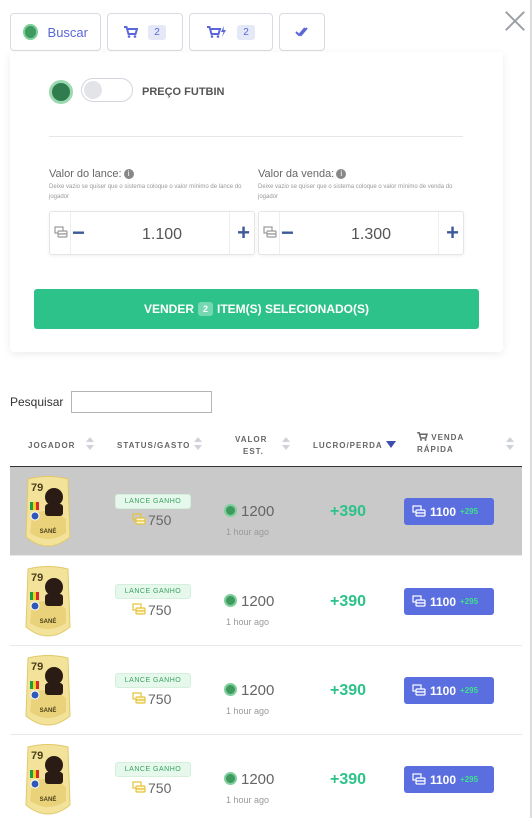  Describe the element at coordinates (440, 444) in the screenshot. I see `column-header-quick-sell: VENDA RÁPIDA` at that location.